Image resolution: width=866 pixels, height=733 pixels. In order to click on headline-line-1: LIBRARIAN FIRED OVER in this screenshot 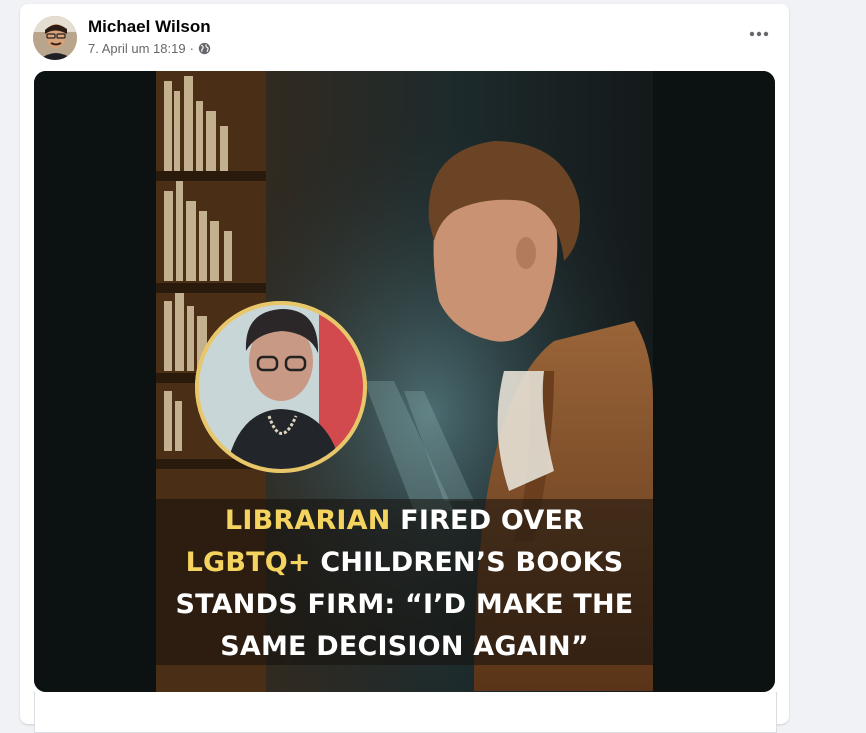, I will do `click(404, 520)`.